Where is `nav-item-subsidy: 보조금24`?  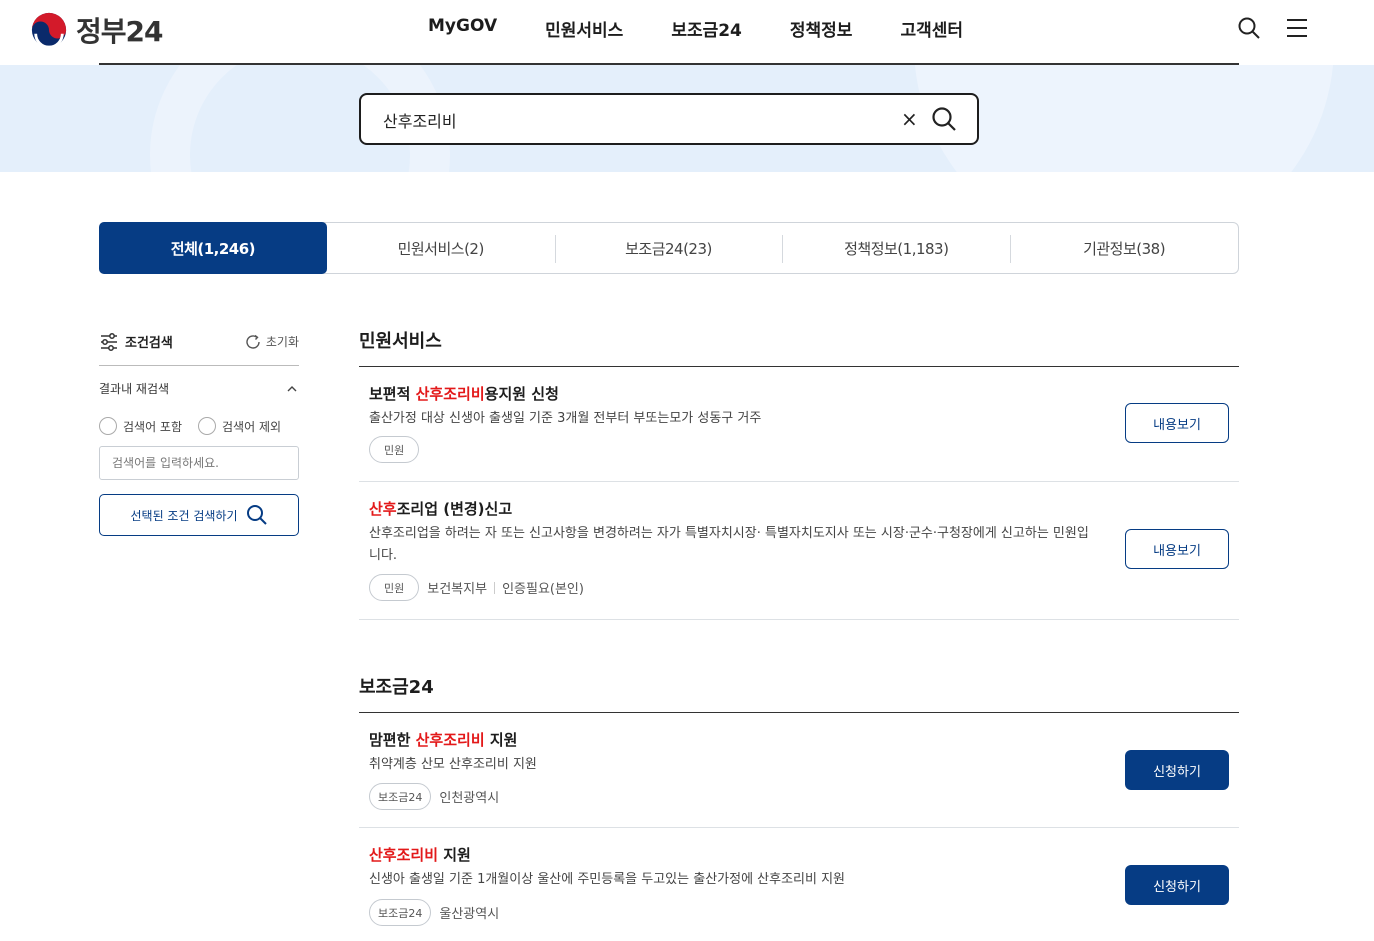 nav-item-subsidy: 보조금24 is located at coordinates (706, 28).